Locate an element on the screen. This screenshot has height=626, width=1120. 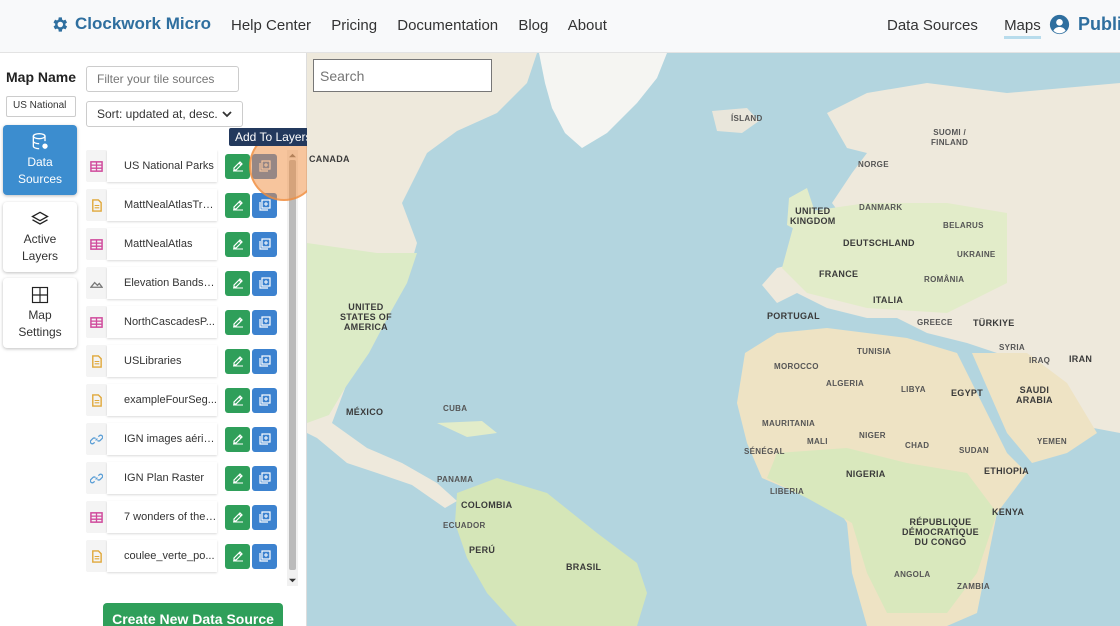
map-search-input is located at coordinates (402, 75).